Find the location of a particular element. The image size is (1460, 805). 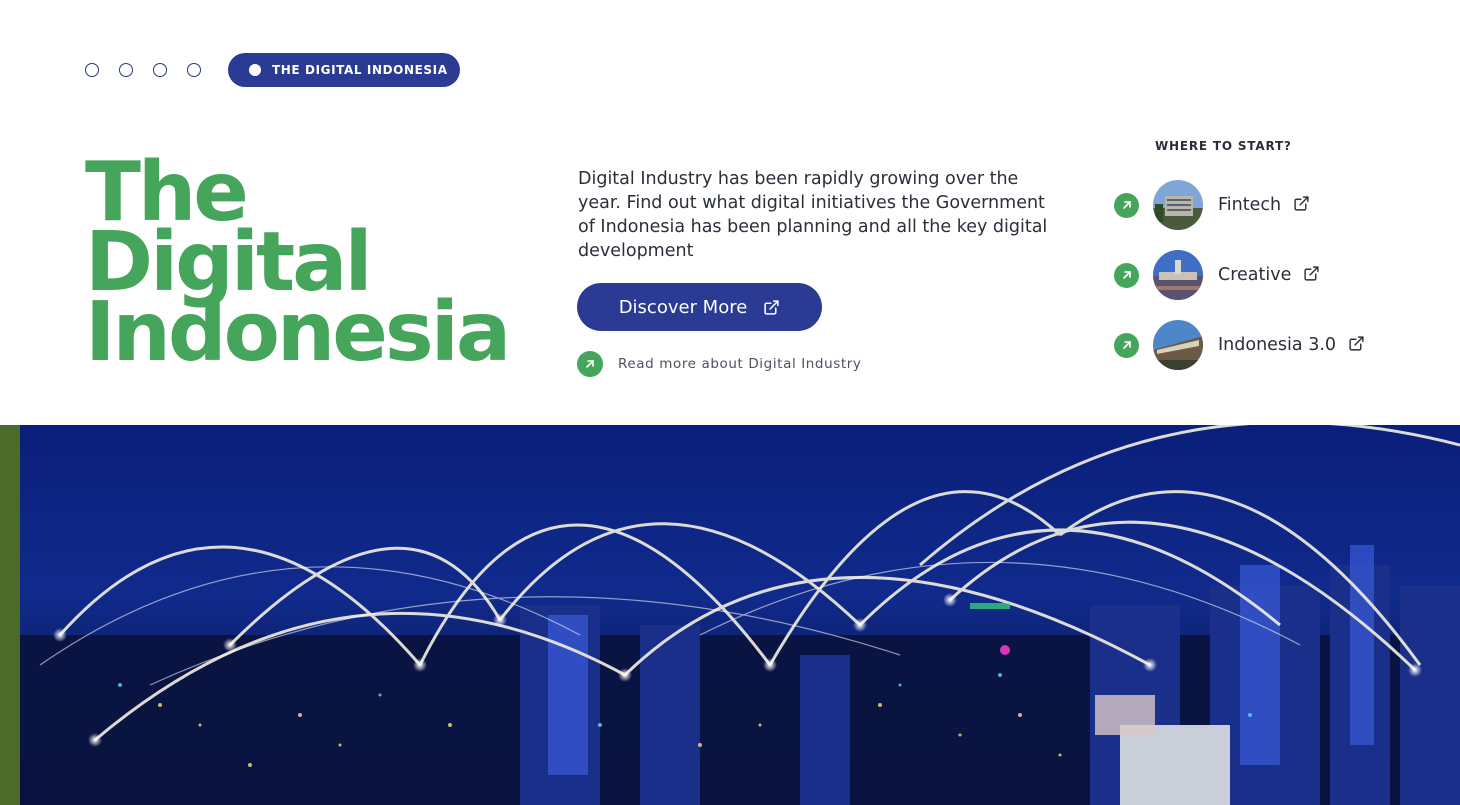

start-item-label: Indonesia 3.0 is located at coordinates (1277, 345).